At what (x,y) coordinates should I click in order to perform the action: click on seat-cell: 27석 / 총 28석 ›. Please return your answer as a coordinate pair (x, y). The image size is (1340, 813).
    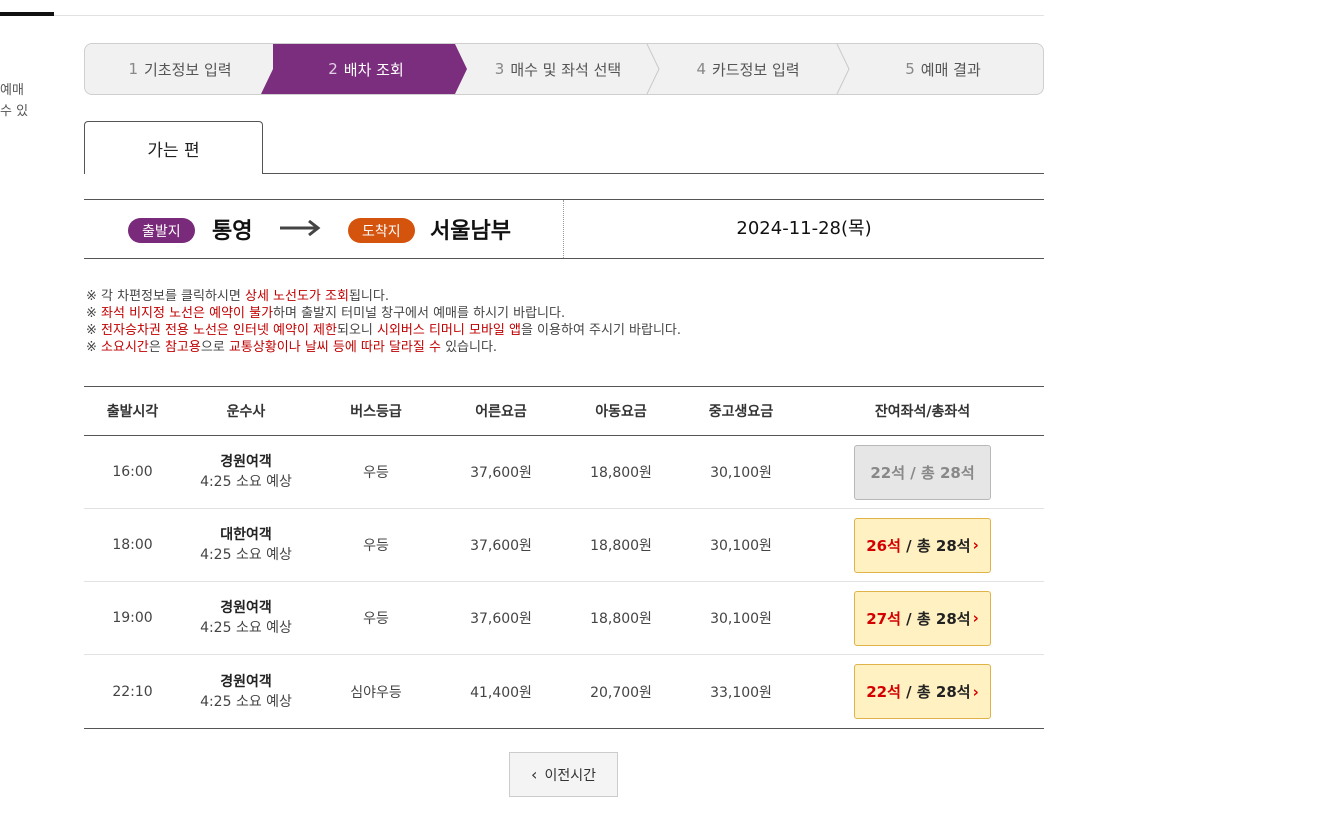
    Looking at the image, I should click on (922, 618).